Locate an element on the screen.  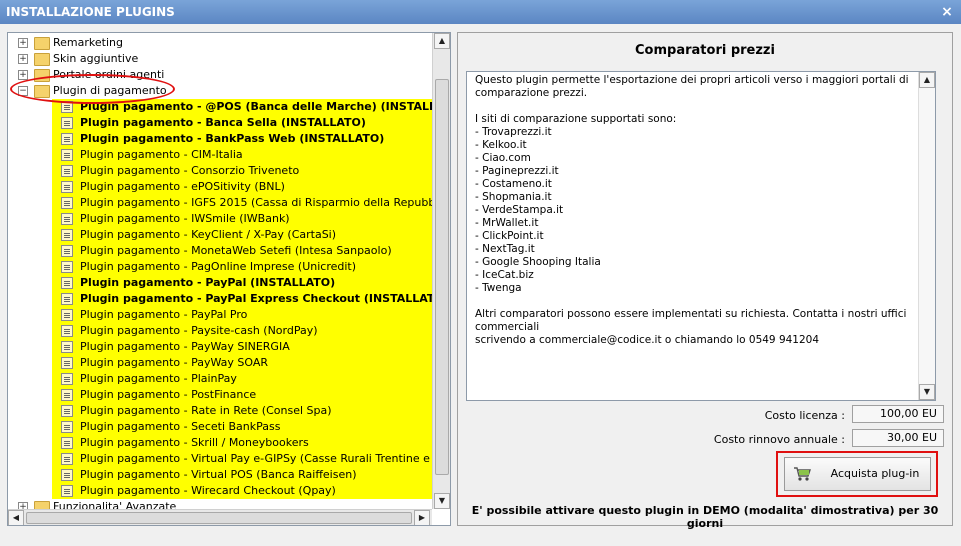
tree-scroll-thumb is located at coordinates (442, 277).